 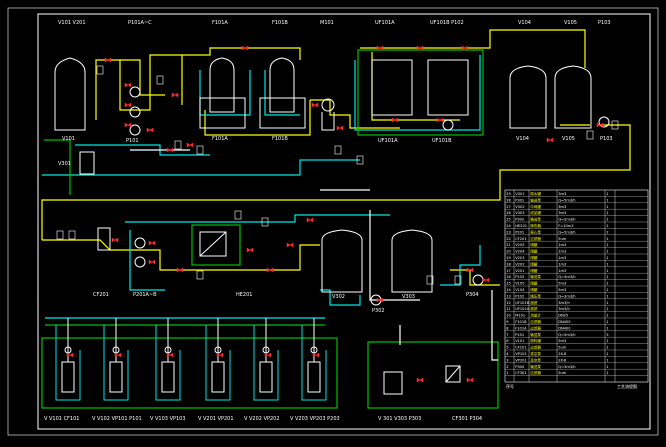 What do you see at coordinates (508, 316) in the screenshot?
I see `table-cell-no: 10` at bounding box center [508, 316].